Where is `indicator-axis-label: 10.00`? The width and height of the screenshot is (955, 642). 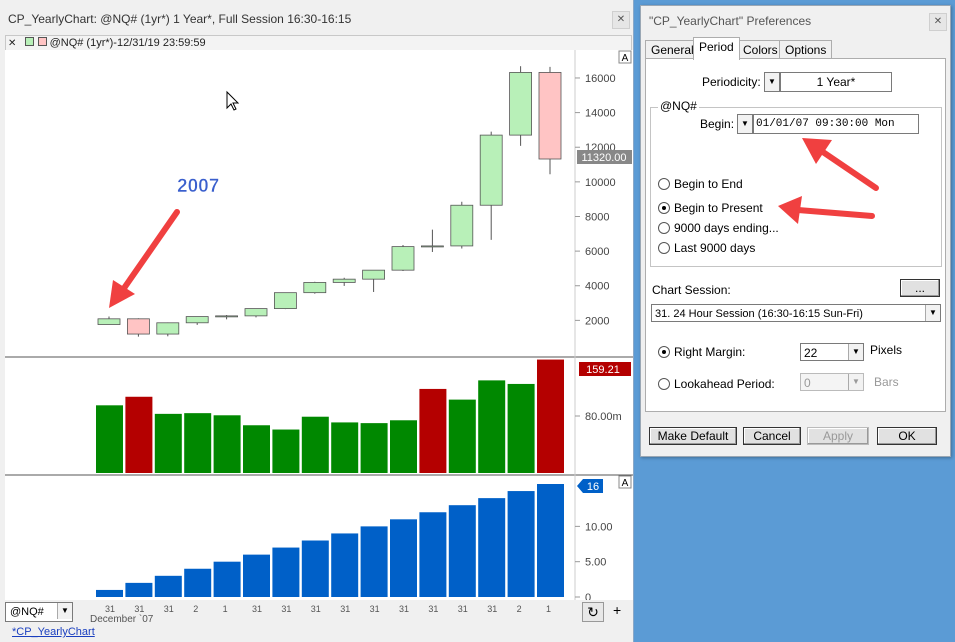 indicator-axis-label: 10.00 is located at coordinates (599, 527).